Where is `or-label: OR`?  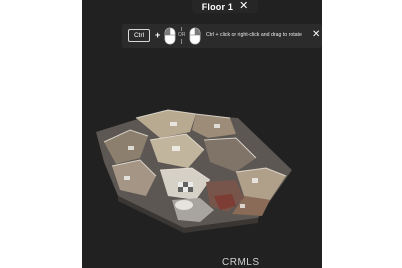 or-label: OR is located at coordinates (182, 35).